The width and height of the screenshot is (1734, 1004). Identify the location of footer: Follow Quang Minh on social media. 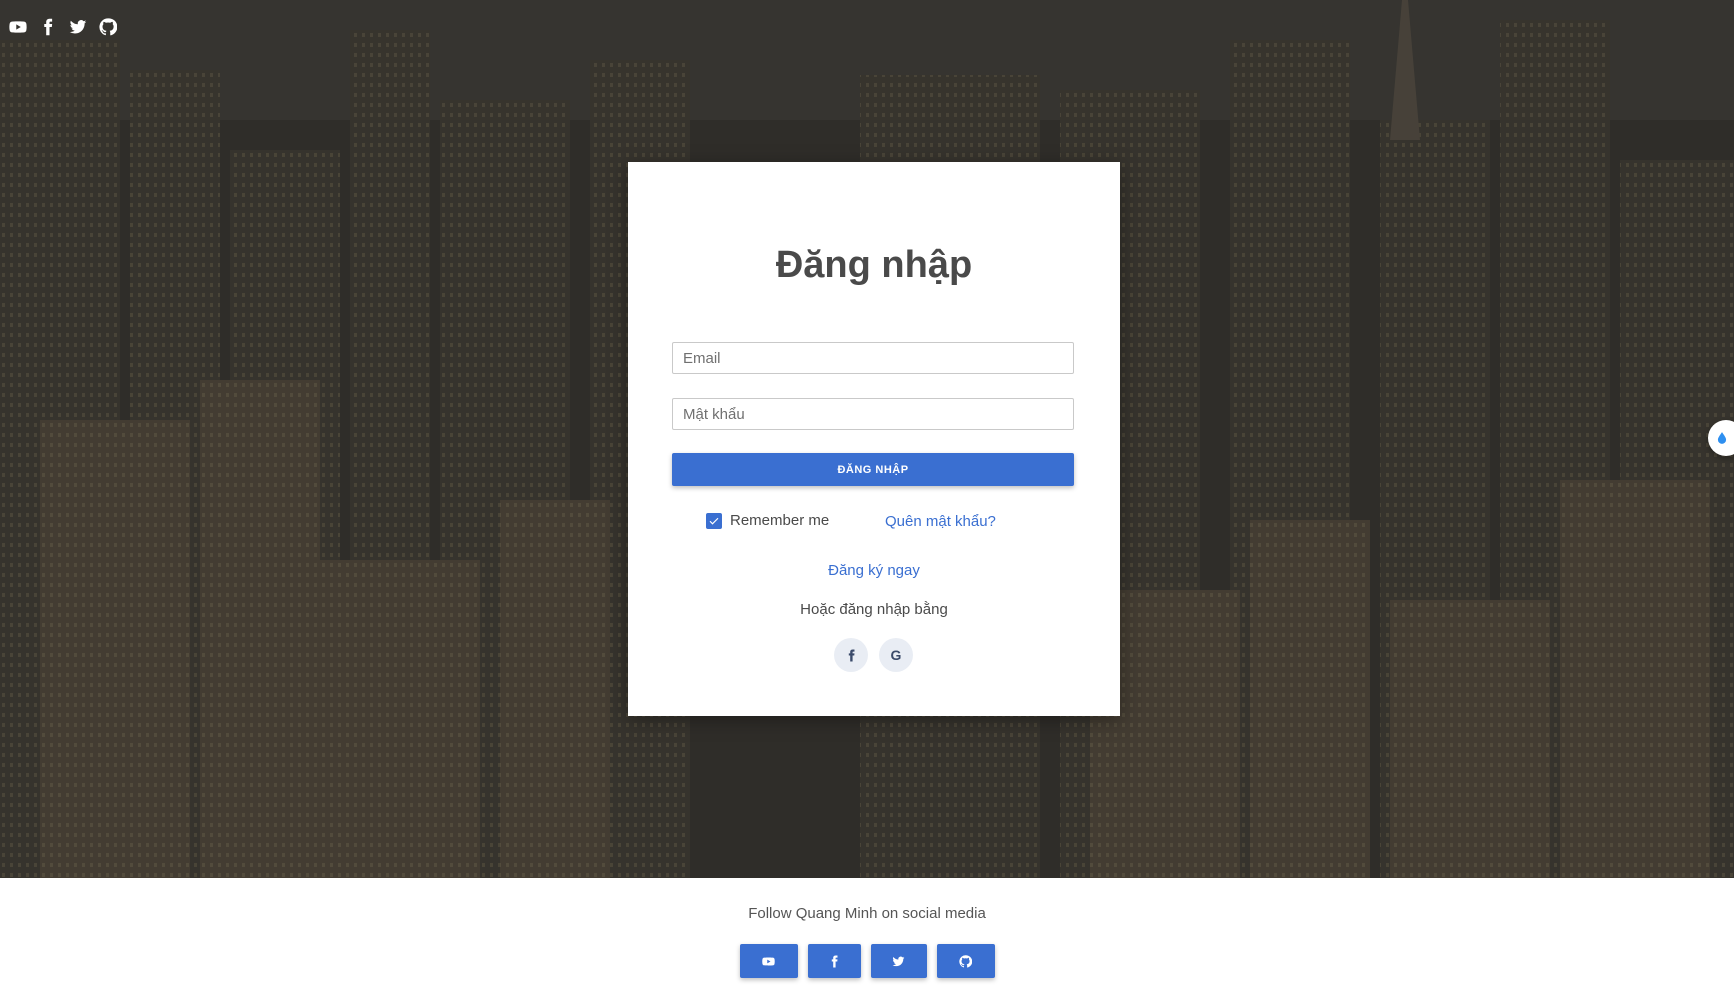
(867, 941).